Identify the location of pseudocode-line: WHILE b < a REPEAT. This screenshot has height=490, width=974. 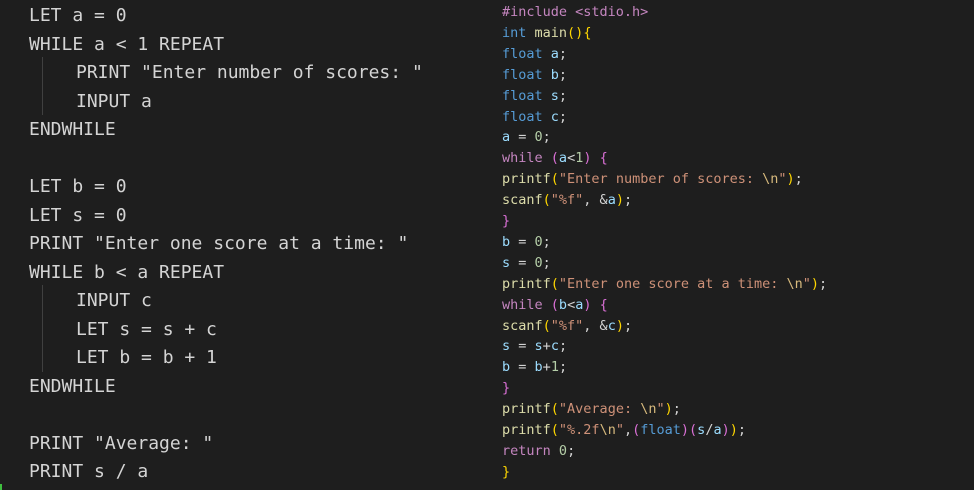
(127, 272).